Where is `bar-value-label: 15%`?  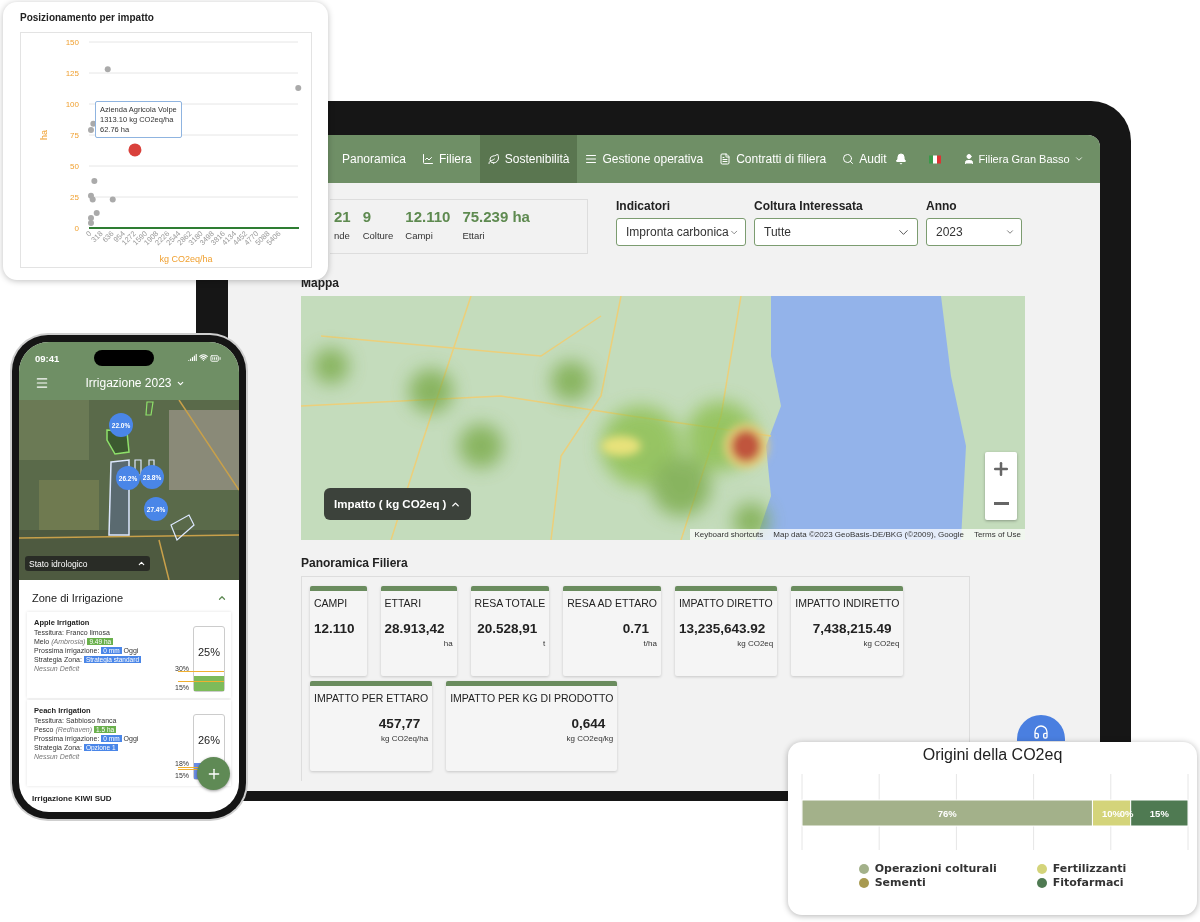 bar-value-label: 15% is located at coordinates (1159, 813).